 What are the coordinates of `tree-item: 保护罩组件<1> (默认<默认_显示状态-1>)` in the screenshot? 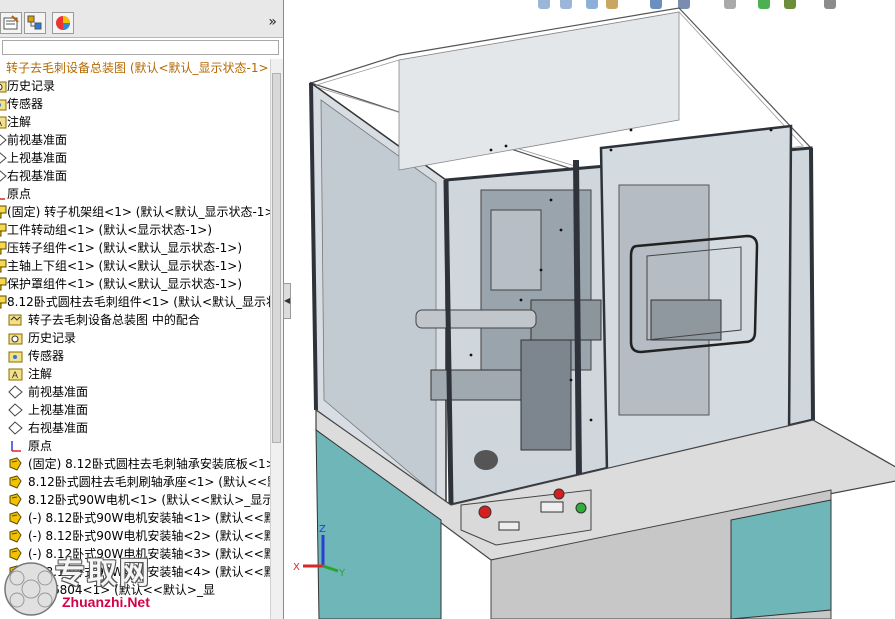 It's located at (135, 284).